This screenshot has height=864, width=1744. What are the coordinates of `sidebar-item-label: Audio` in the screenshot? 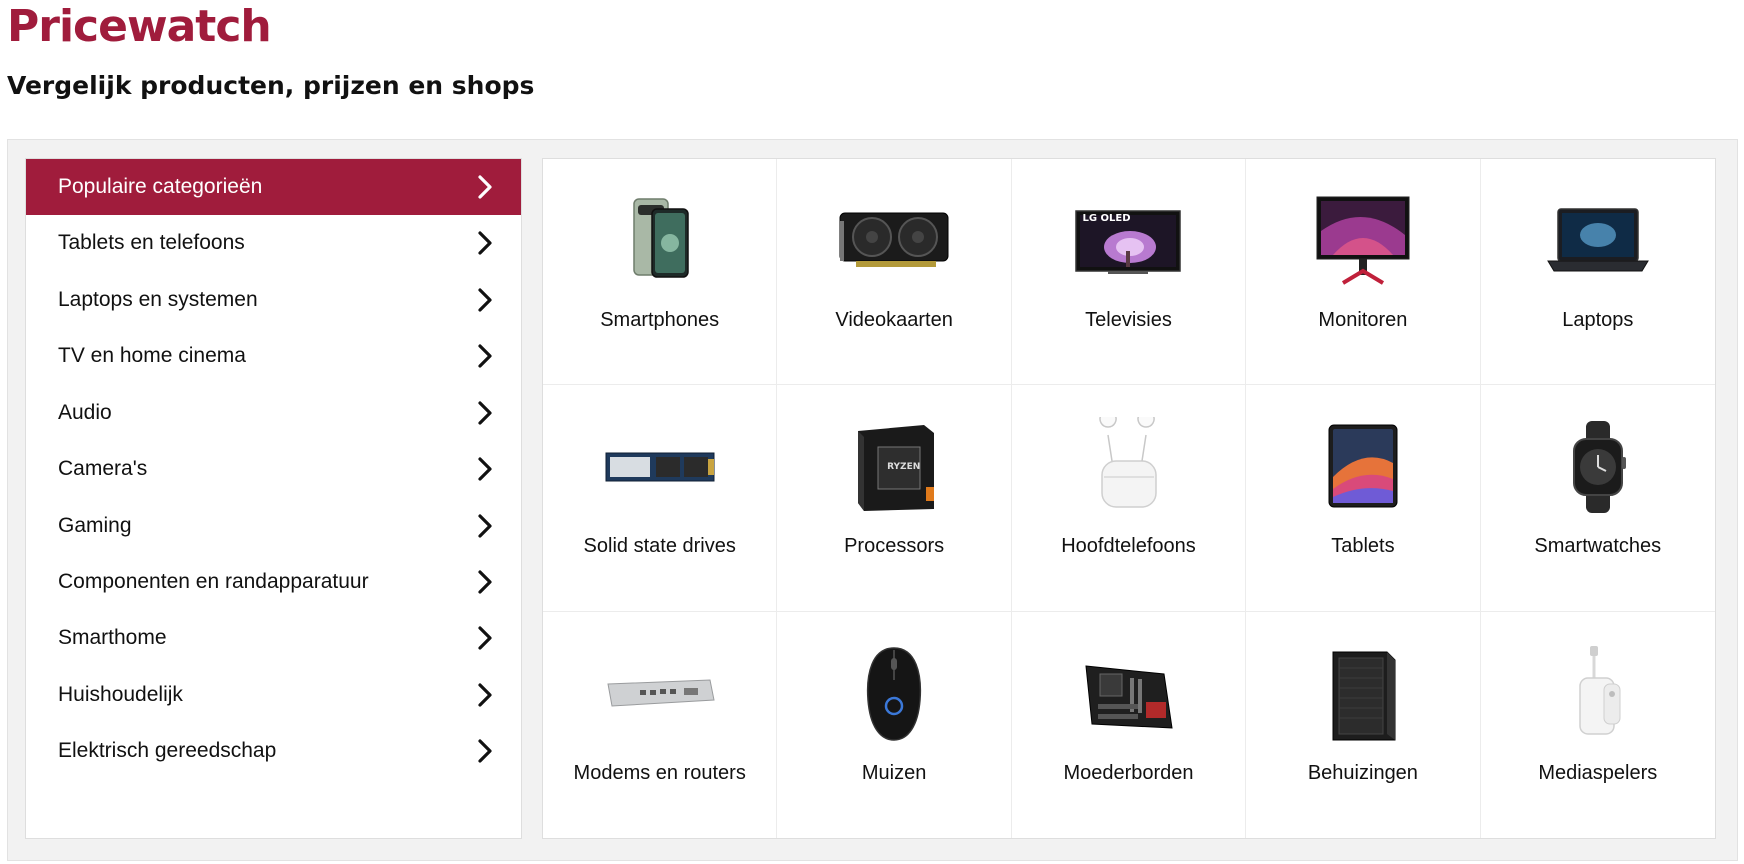 It's located at (85, 412).